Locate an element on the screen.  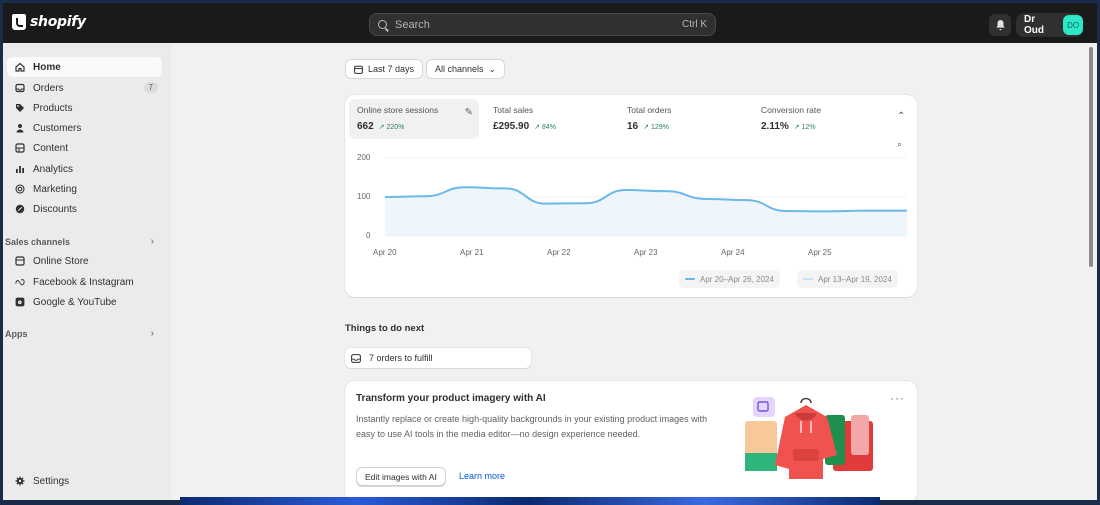
sidebar-item-settings: Settings is located at coordinates (84, 481).